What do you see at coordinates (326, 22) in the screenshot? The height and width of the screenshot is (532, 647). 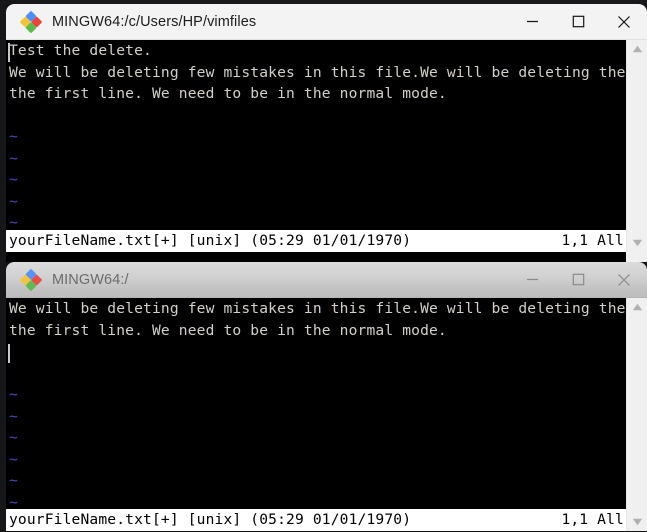 I see `titlebar-window-1: MINGW64:/c/Users/HP/vimfiles` at bounding box center [326, 22].